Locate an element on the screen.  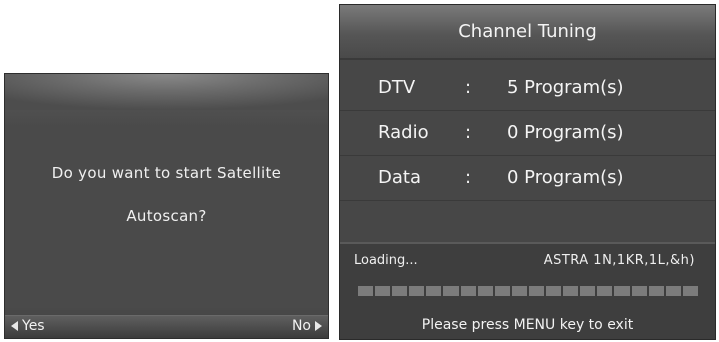
dialog-header-band is located at coordinates (166, 92).